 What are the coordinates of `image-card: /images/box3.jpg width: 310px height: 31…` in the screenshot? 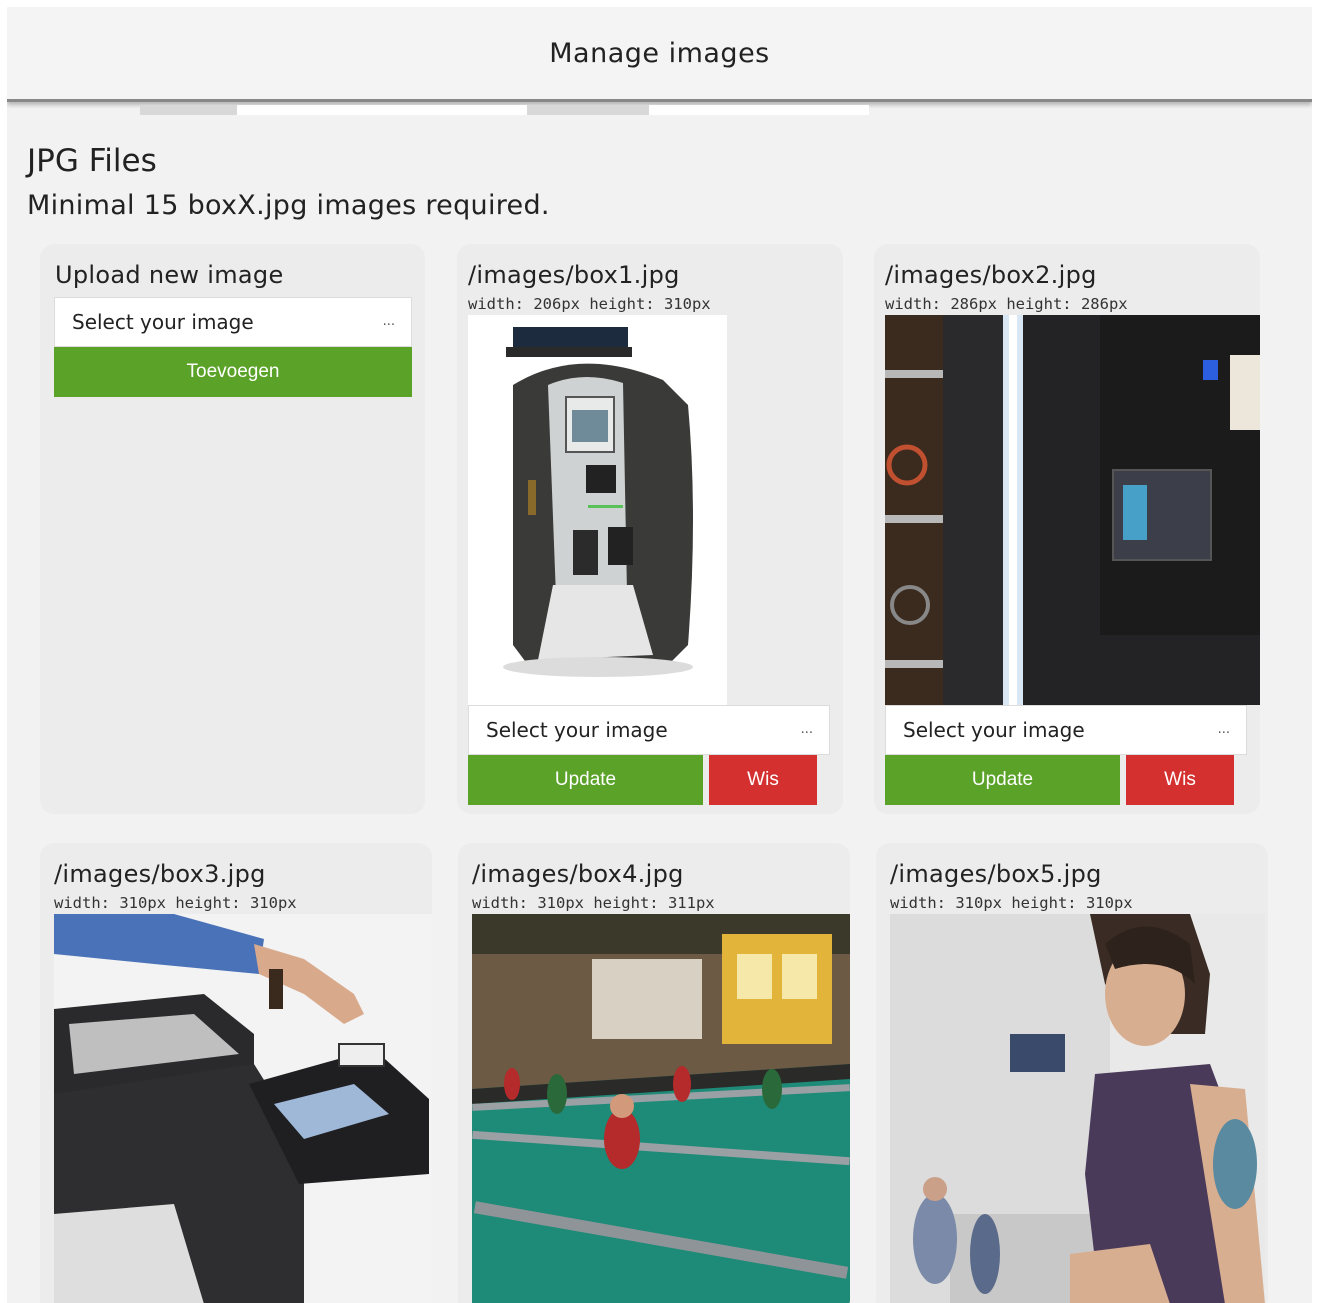 It's located at (236, 1073).